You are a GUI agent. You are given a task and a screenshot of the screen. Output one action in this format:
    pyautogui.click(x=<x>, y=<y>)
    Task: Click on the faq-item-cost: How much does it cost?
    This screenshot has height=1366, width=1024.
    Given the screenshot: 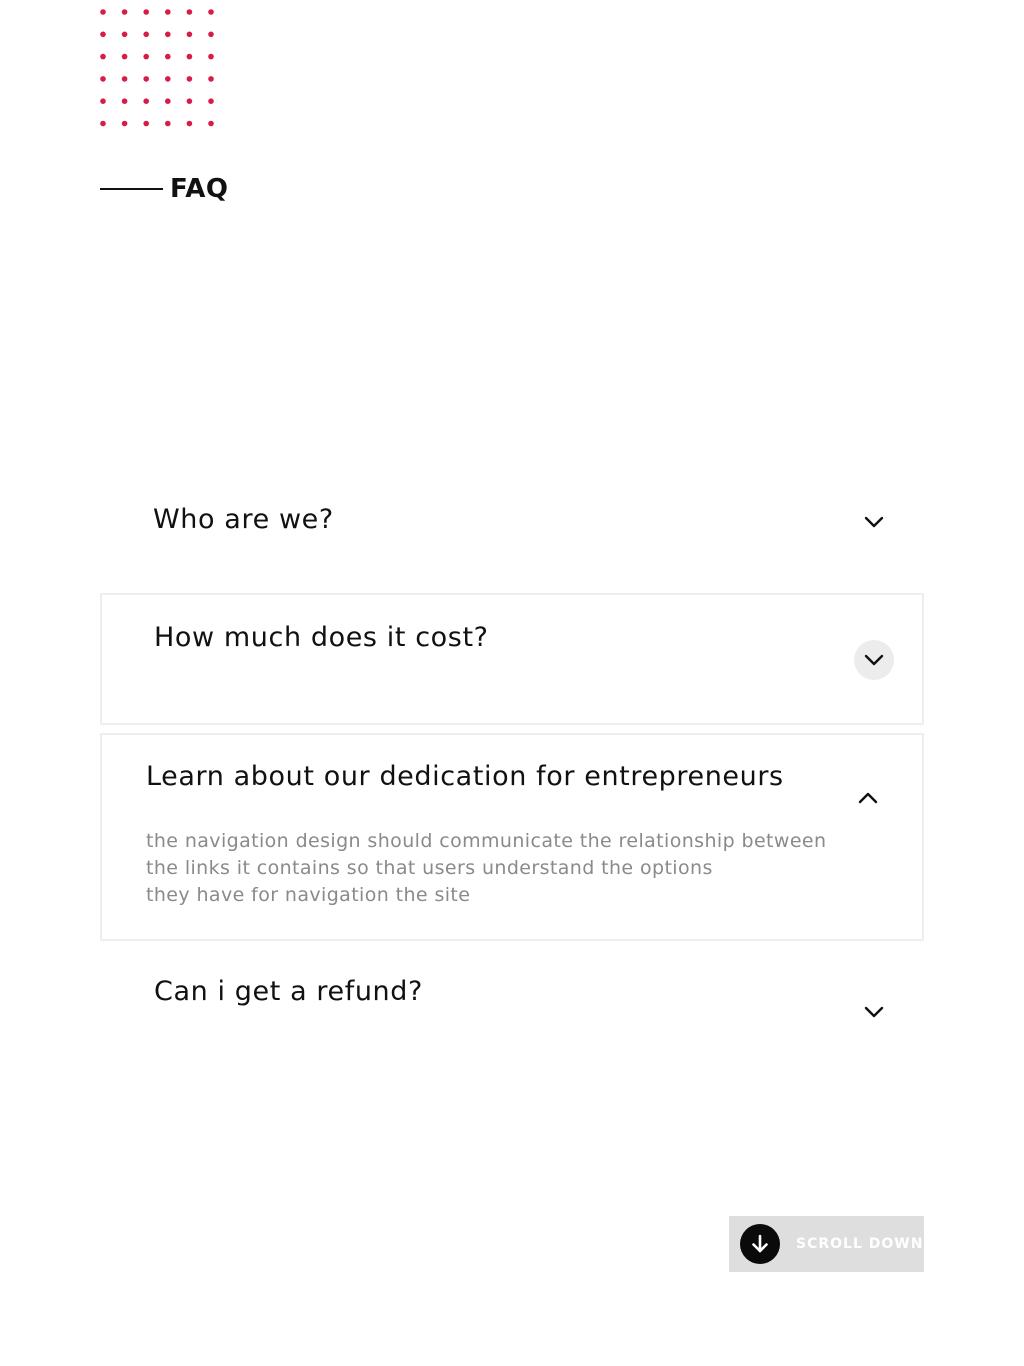 What is the action you would take?
    pyautogui.click(x=512, y=659)
    